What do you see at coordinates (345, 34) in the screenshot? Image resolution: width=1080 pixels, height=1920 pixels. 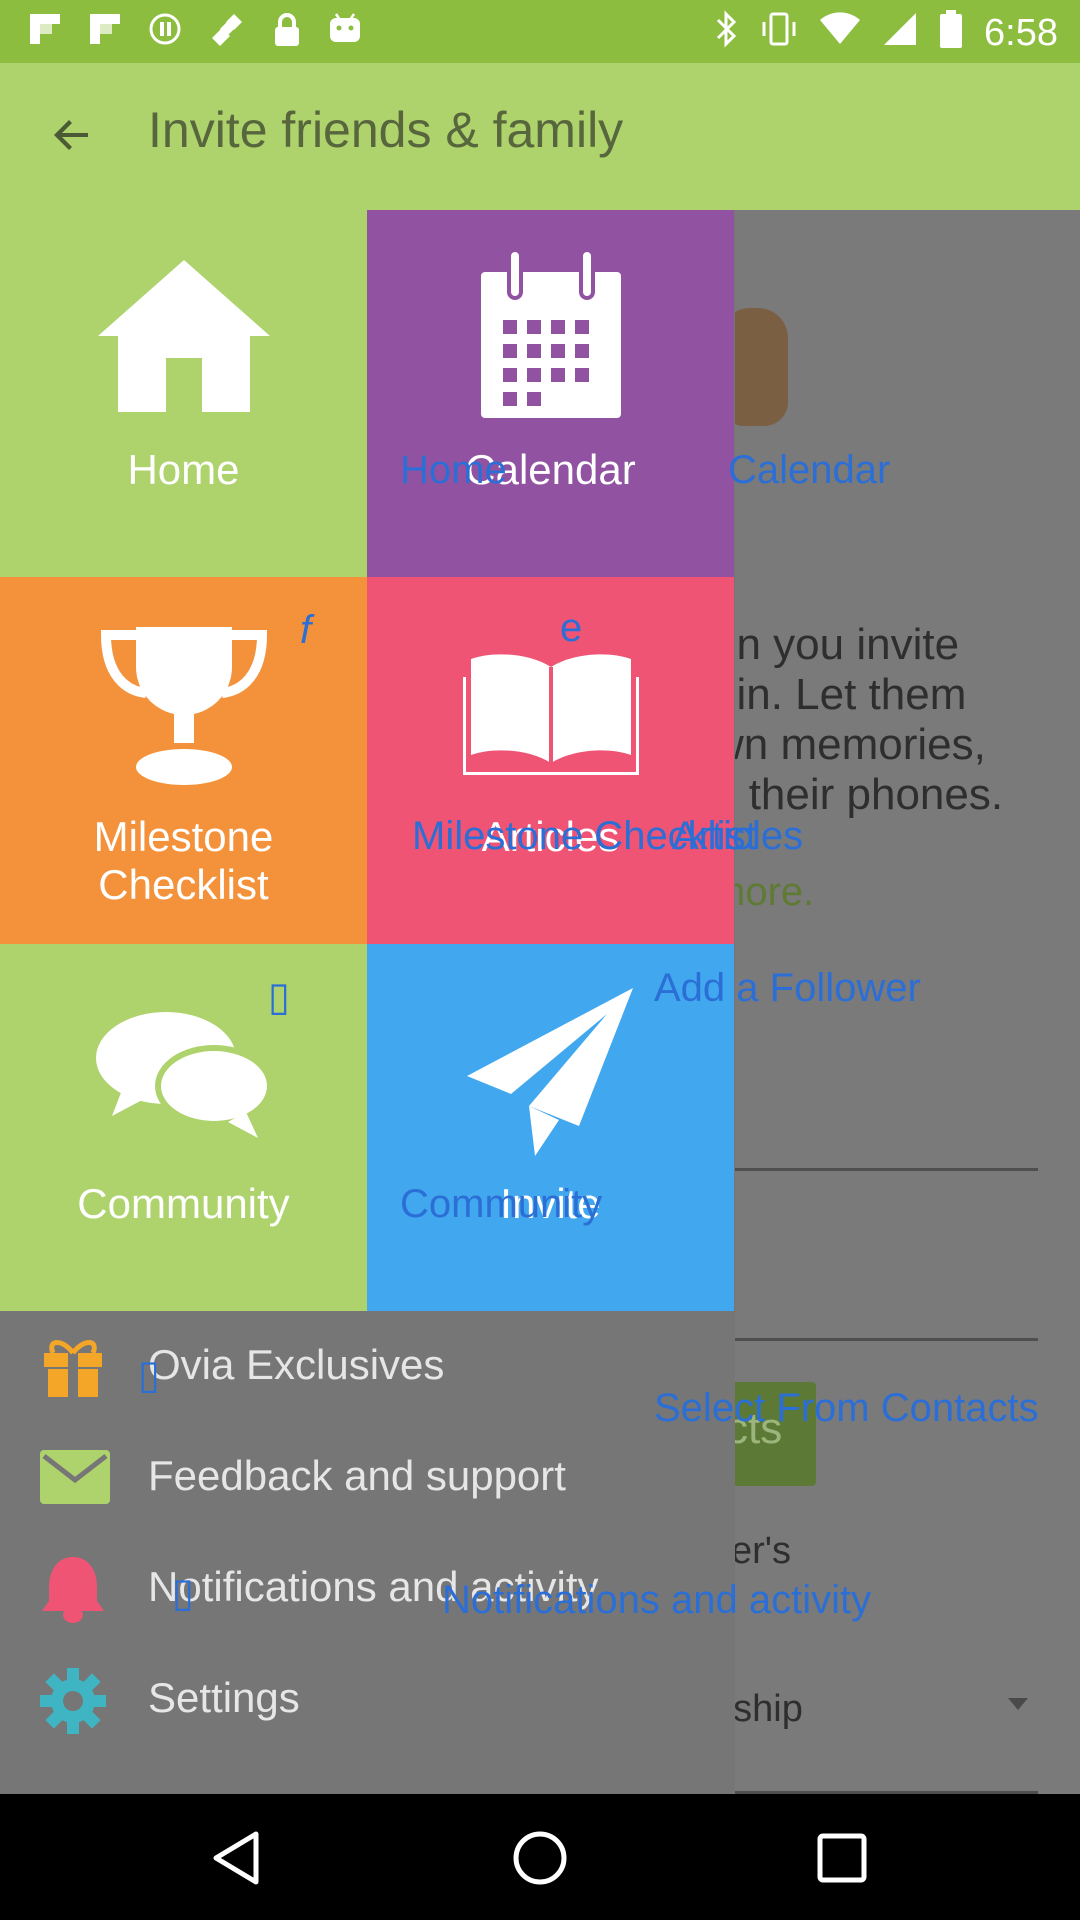 I see `android-icon` at bounding box center [345, 34].